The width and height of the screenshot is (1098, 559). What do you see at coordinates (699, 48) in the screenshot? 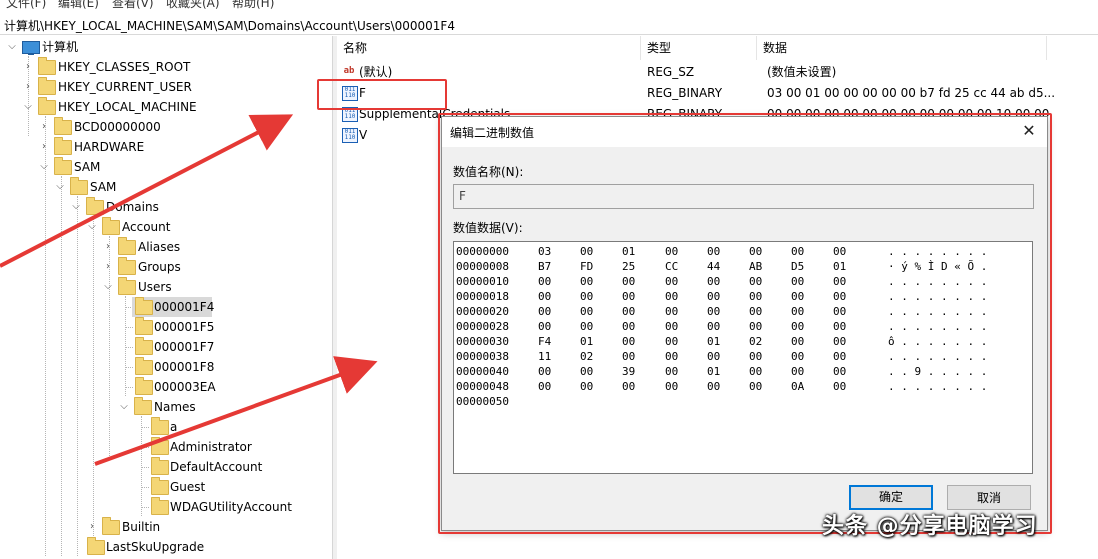
I see `column-header-type: 类型` at bounding box center [699, 48].